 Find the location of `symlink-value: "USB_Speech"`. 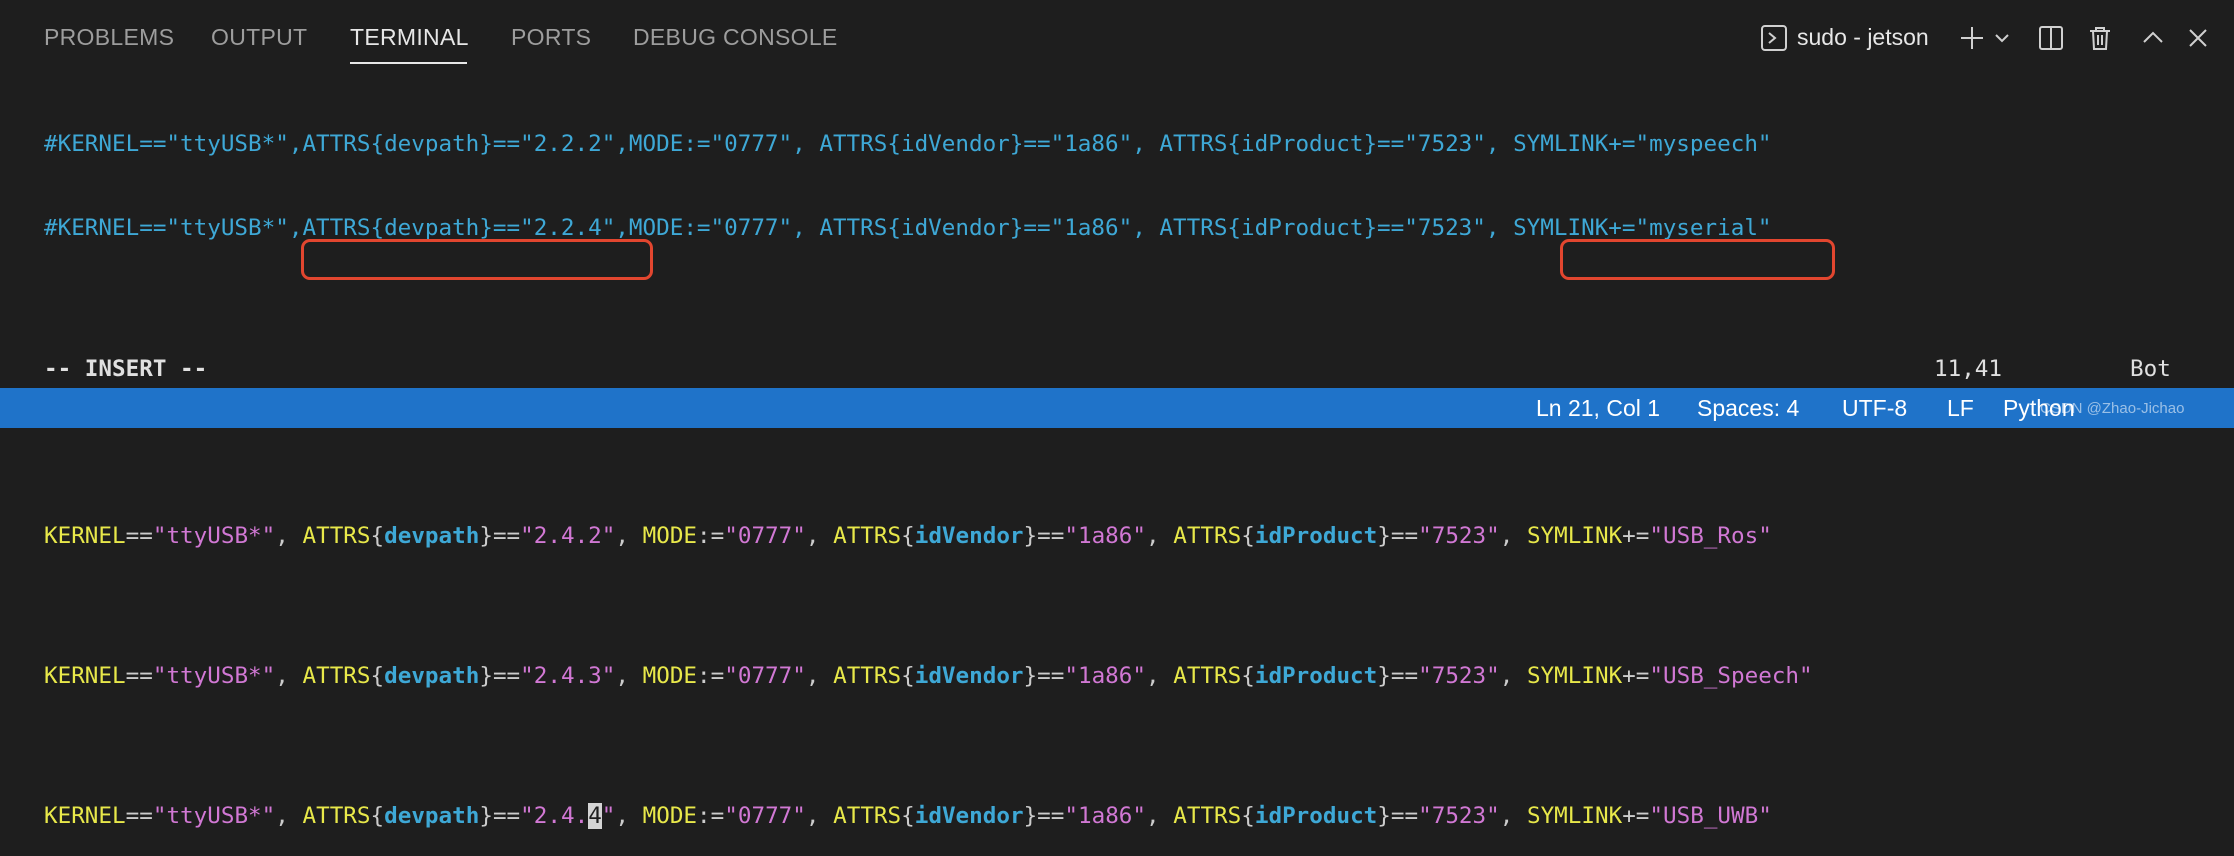

symlink-value: "USB_Speech" is located at coordinates (1731, 676).